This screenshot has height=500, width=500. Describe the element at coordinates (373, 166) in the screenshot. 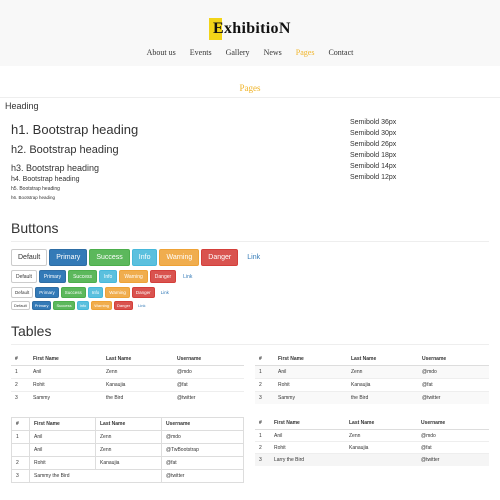

I see `semibold-item: Semibold 14px` at that location.